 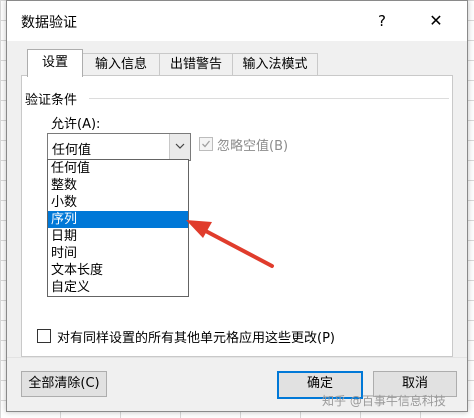 What do you see at coordinates (55, 63) in the screenshot?
I see `tab-settings: 设置` at bounding box center [55, 63].